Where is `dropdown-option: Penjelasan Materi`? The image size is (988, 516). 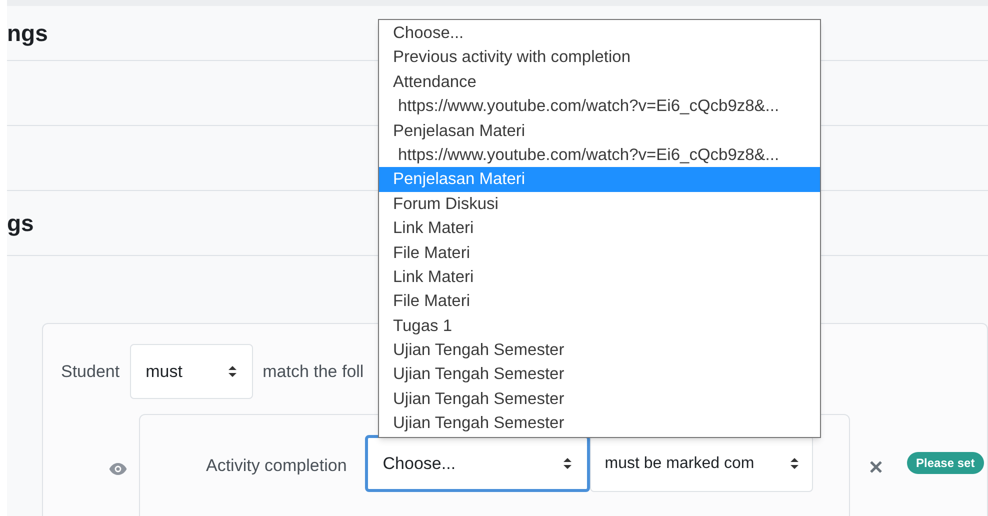 dropdown-option: Penjelasan Materi is located at coordinates (599, 130).